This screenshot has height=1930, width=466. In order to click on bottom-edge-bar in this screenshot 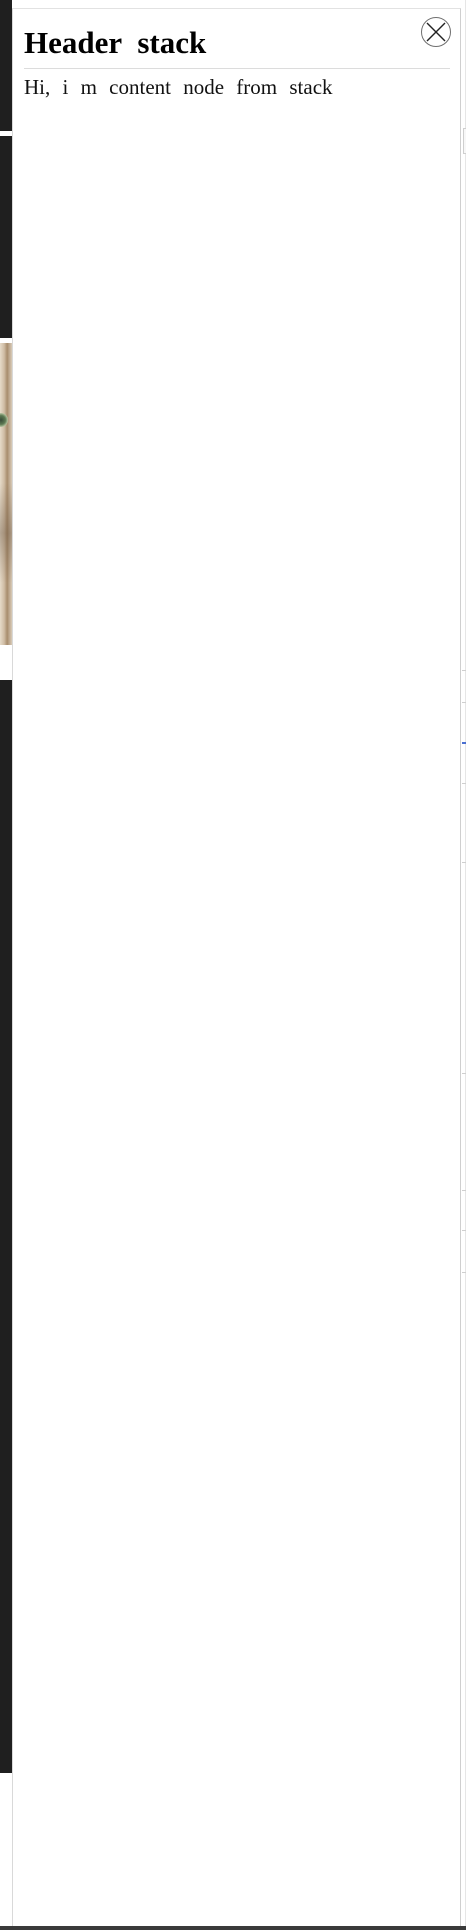, I will do `click(233, 1928)`.